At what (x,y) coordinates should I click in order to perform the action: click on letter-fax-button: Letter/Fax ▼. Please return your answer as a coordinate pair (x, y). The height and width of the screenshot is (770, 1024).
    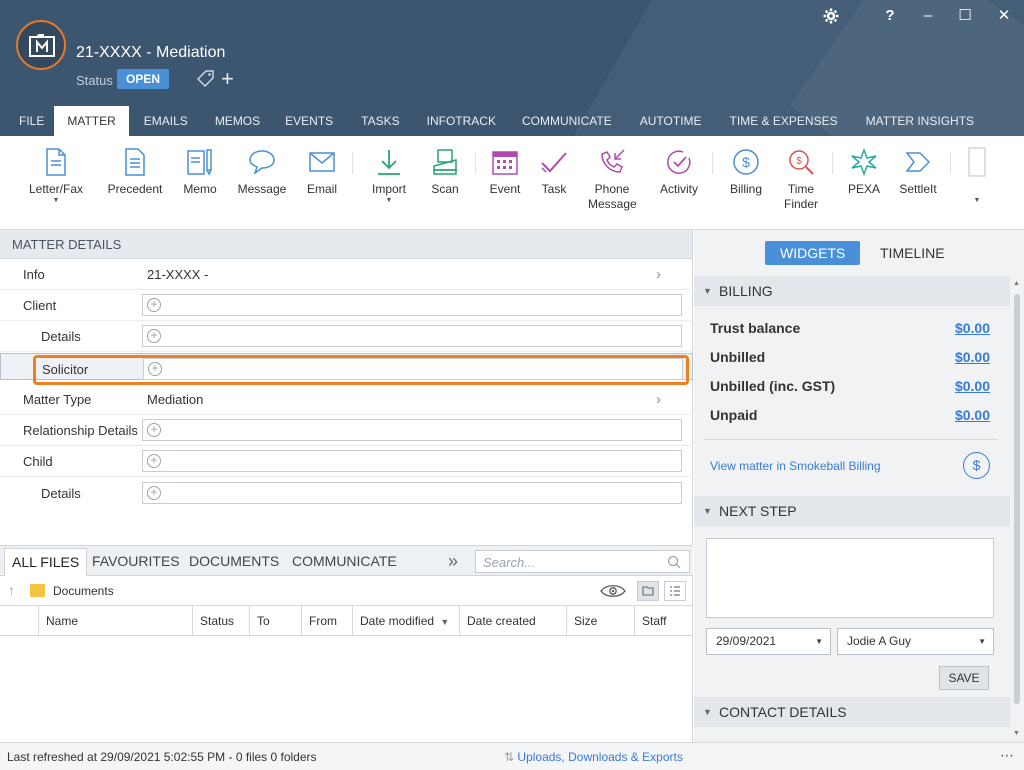
    Looking at the image, I should click on (56, 175).